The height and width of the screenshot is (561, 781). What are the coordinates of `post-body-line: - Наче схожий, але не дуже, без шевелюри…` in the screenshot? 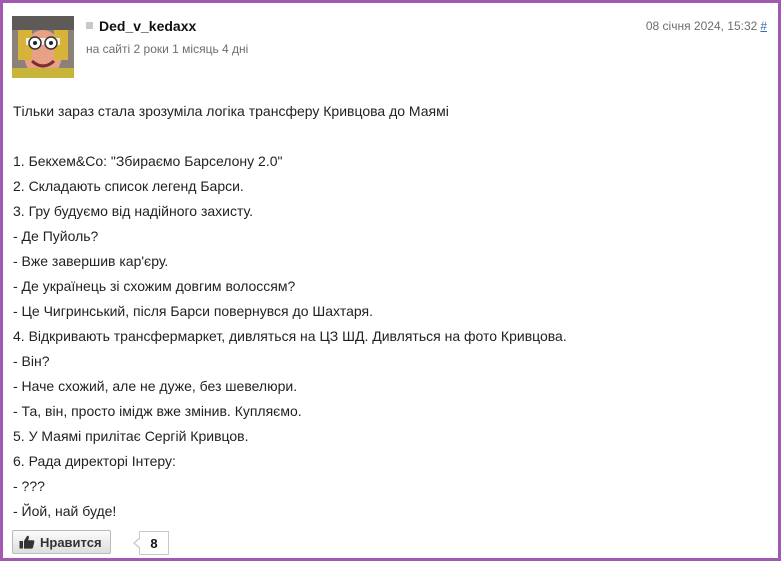 It's located at (155, 386).